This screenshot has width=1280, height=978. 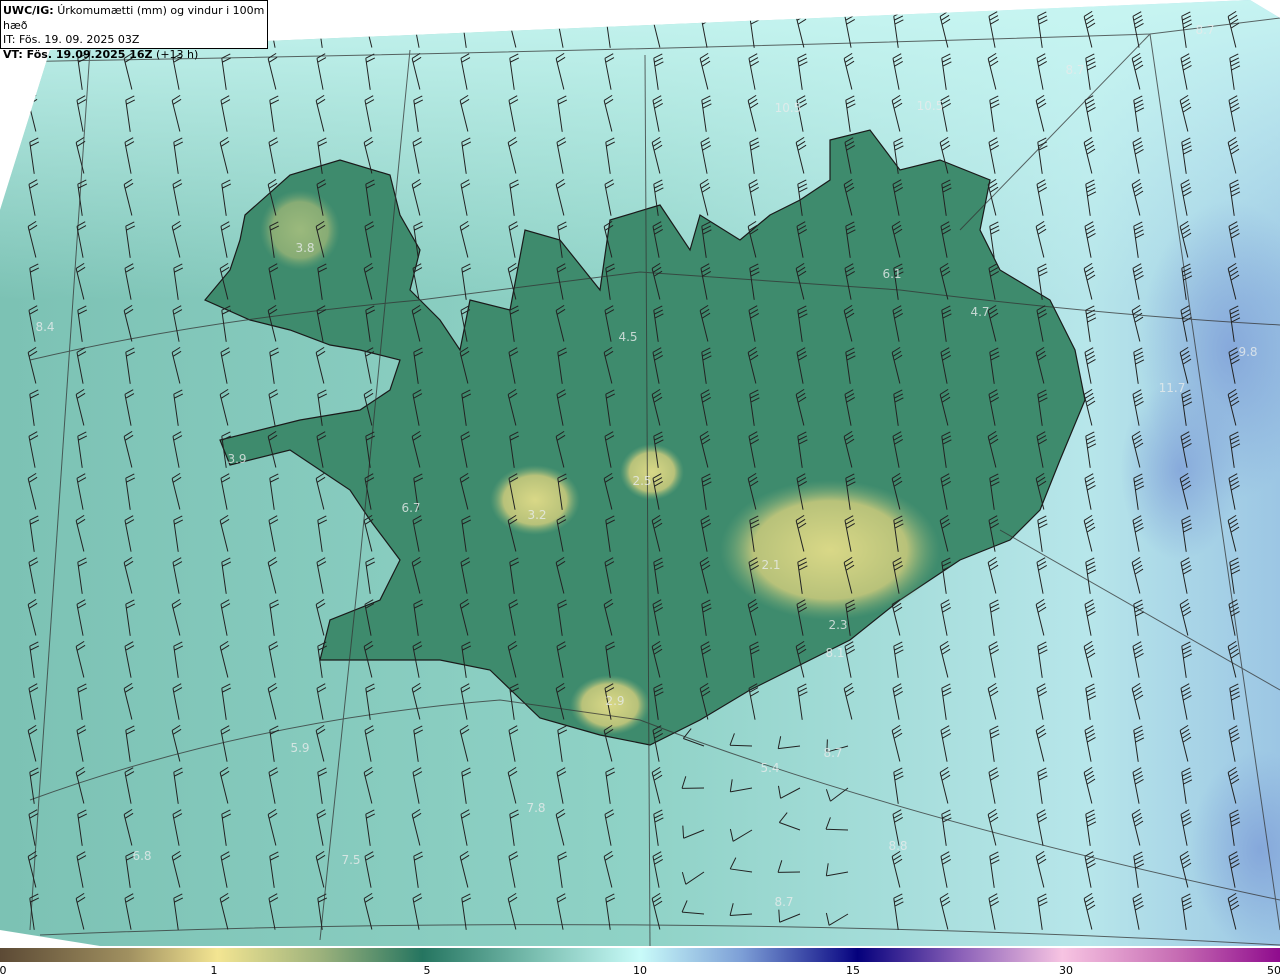 I want to click on colorbar-tick: 5, so click(x=427, y=970).